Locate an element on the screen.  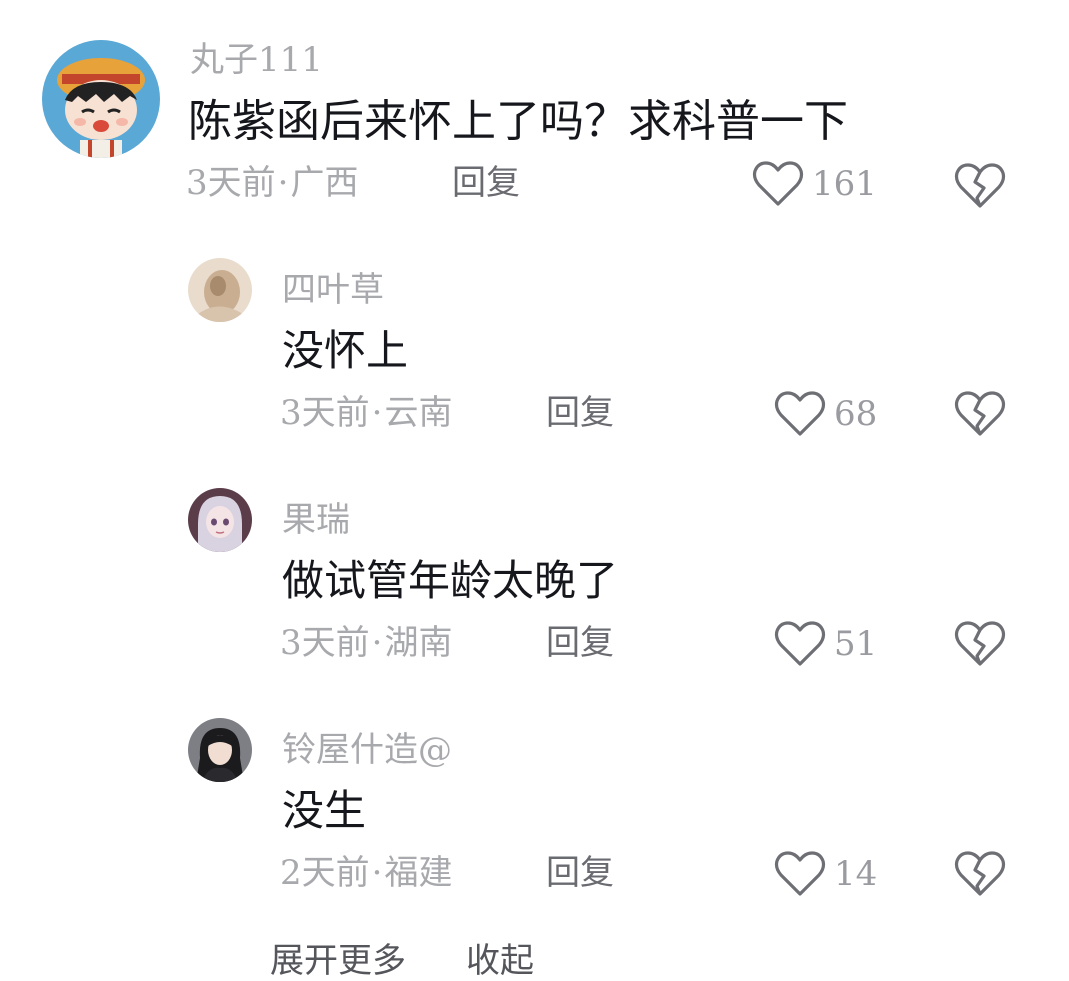
comment-location: 广西 is located at coordinates (324, 183).